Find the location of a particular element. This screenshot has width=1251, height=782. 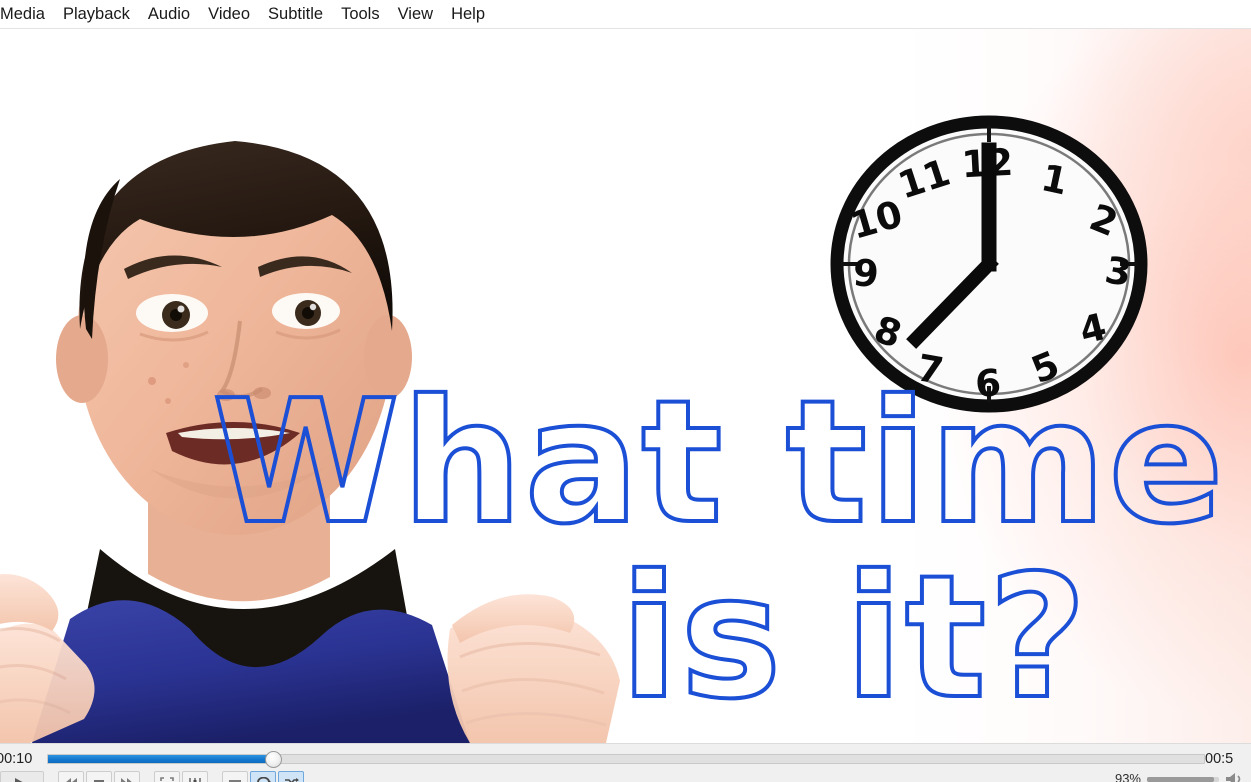

svg-text: 9 is located at coordinates (866, 273).